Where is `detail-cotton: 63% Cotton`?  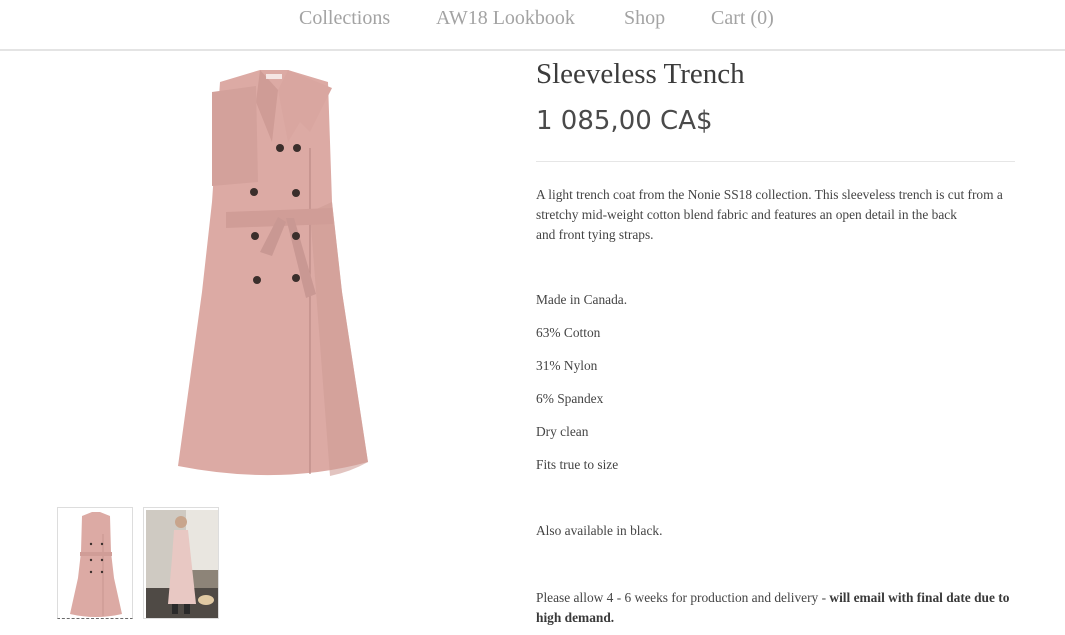 detail-cotton: 63% Cotton is located at coordinates (568, 332).